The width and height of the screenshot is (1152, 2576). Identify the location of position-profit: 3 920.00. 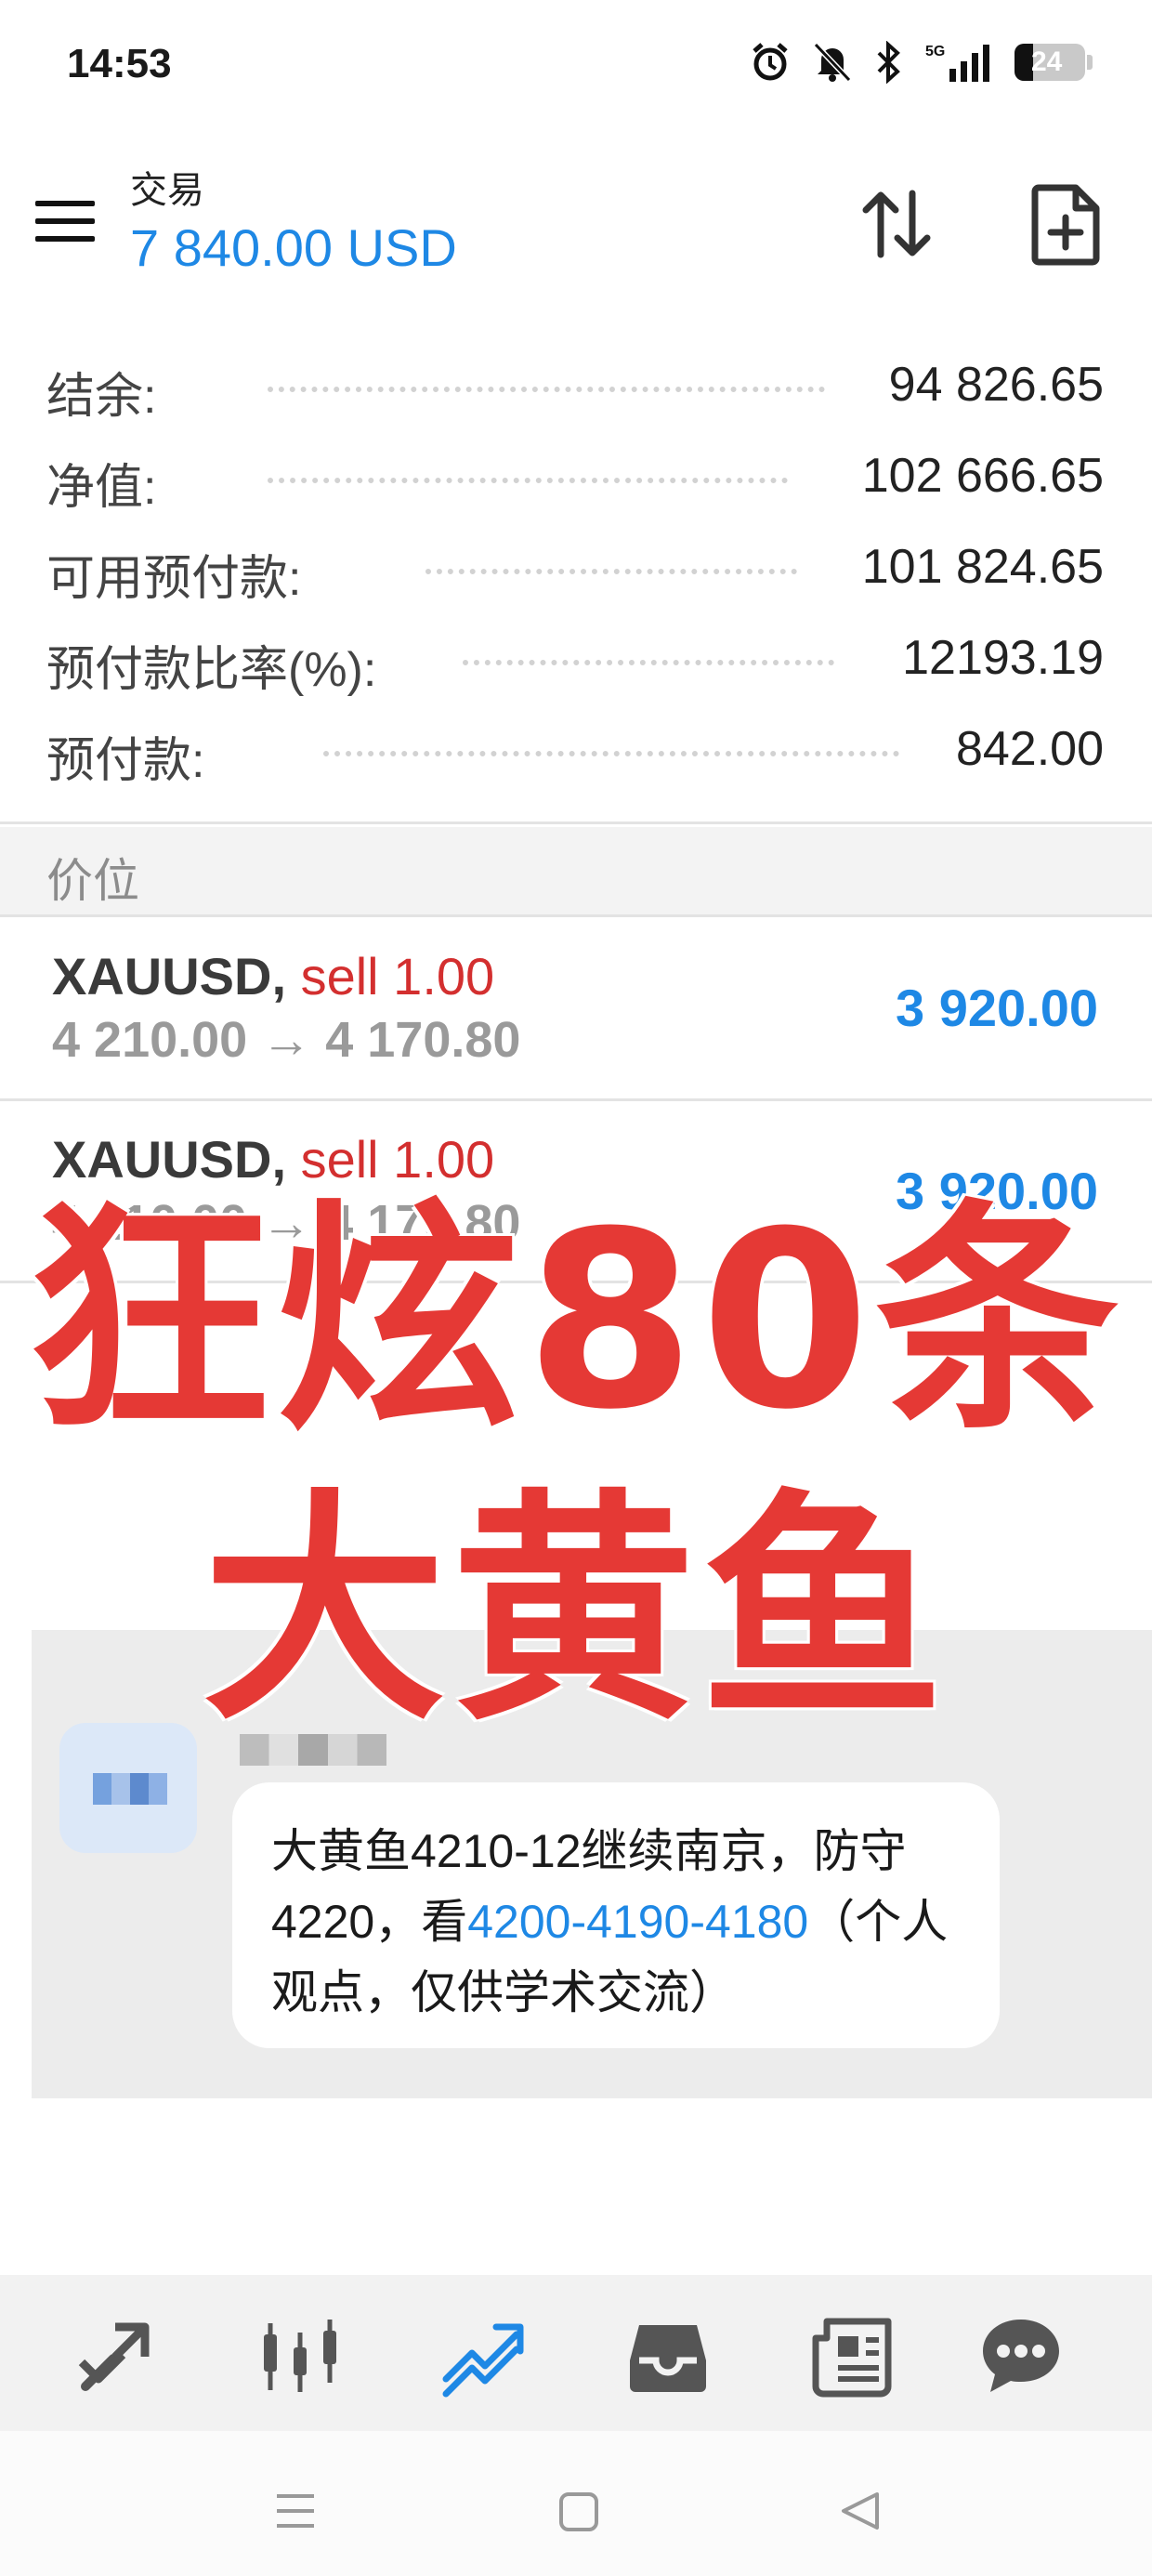
(997, 1008).